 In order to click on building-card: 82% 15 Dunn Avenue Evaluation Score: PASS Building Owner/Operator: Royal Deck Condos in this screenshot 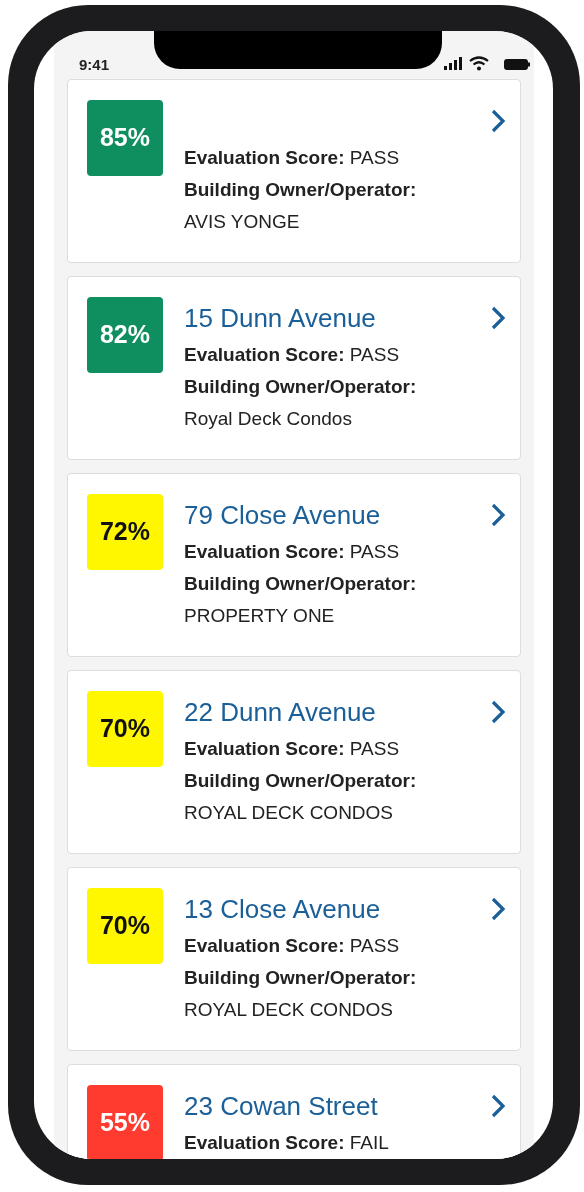, I will do `click(294, 368)`.